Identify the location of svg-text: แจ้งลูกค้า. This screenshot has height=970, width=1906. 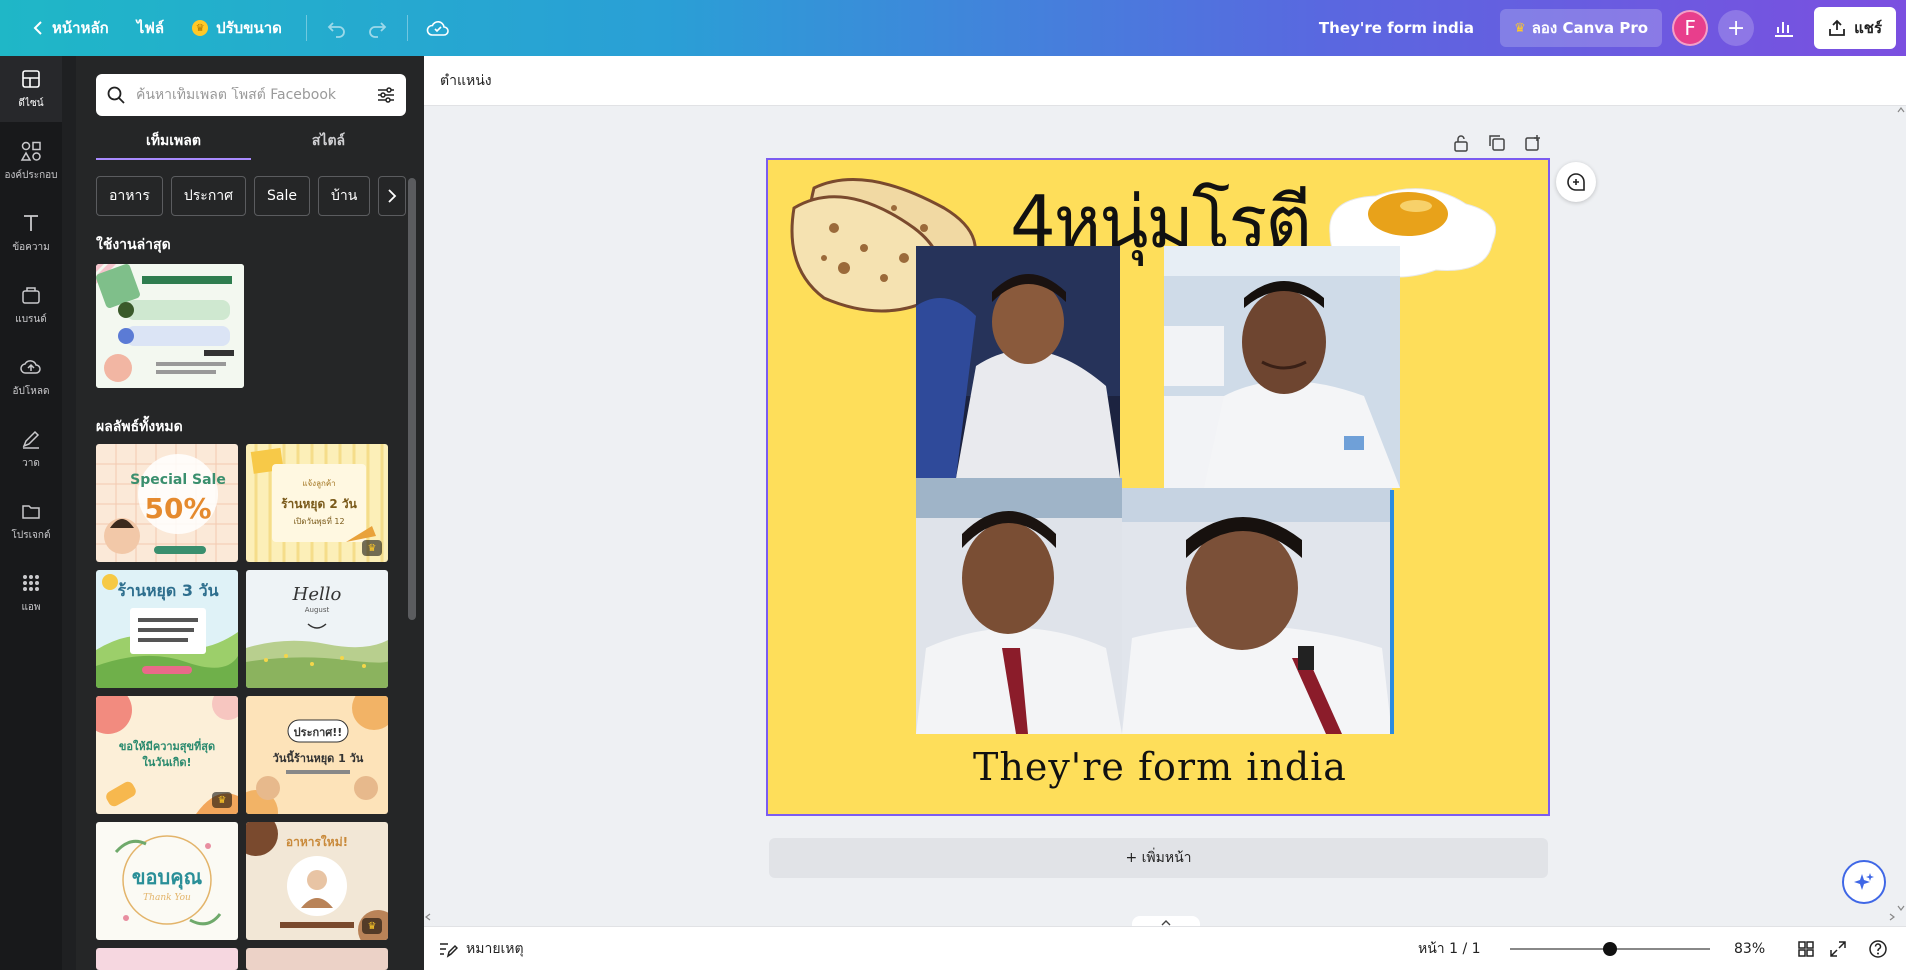
(318, 484).